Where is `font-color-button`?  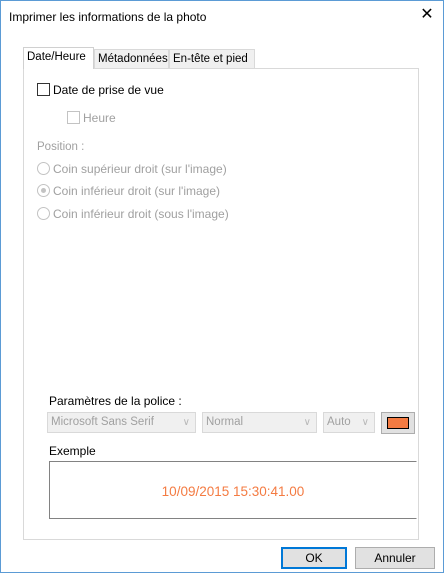 font-color-button is located at coordinates (398, 423).